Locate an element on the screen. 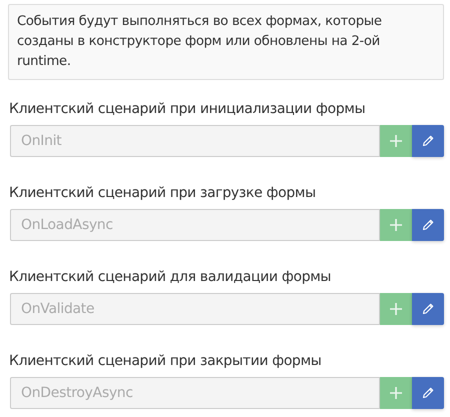 The width and height of the screenshot is (450, 417). field-label: Клиентский сценарий при закрытии формы is located at coordinates (165, 361).